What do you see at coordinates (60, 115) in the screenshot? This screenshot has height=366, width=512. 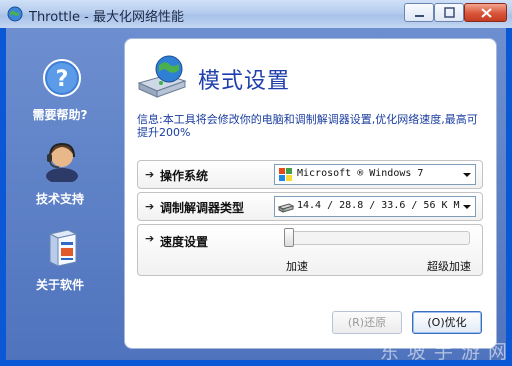 I see `sidebar-item-label: 需要帮助?` at bounding box center [60, 115].